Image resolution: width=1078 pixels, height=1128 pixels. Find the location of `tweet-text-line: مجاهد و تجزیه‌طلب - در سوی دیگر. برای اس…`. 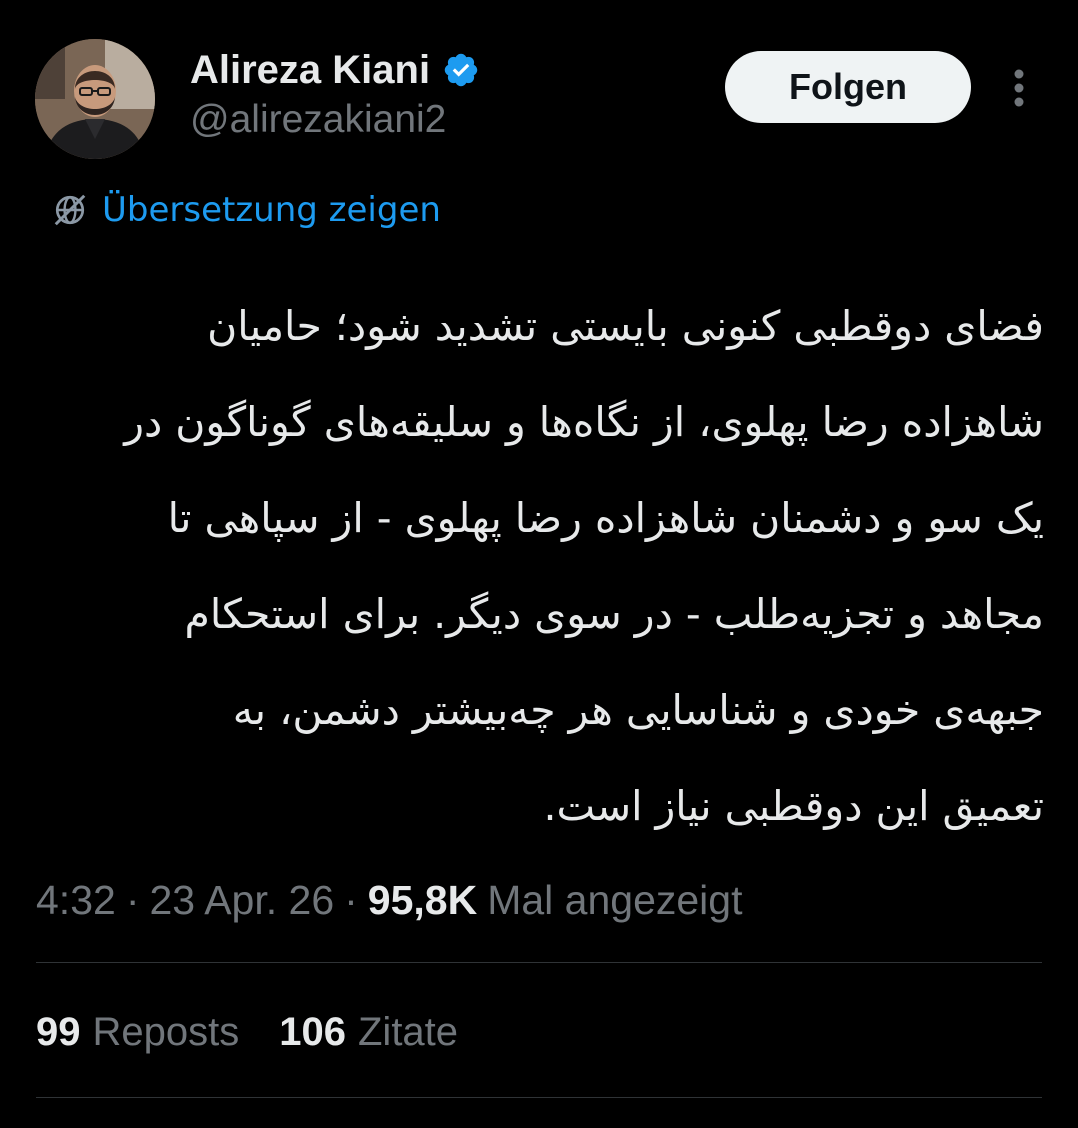

tweet-text-line: مجاهد و تجزیه‌طلب - در سوی دیگر. برای اس… is located at coordinates (614, 614).